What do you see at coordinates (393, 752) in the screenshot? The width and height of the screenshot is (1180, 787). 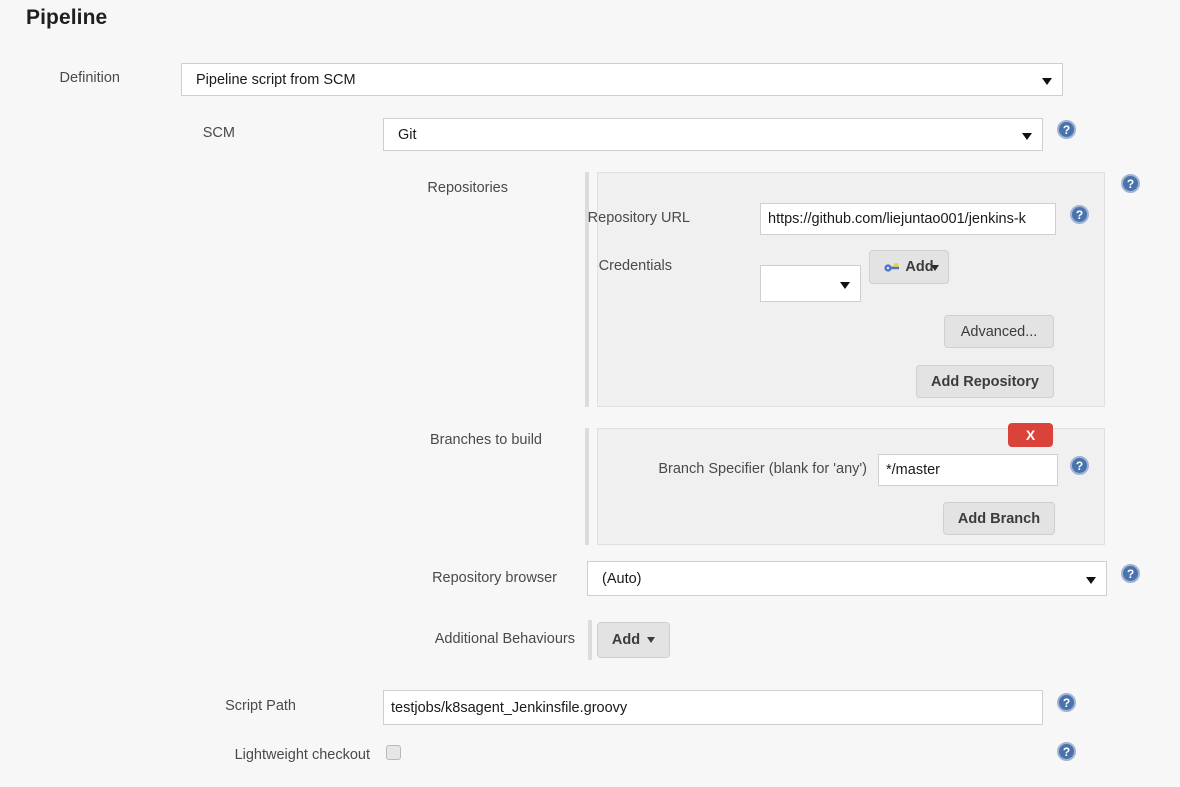 I see `lightweight-checkout-checkbox` at bounding box center [393, 752].